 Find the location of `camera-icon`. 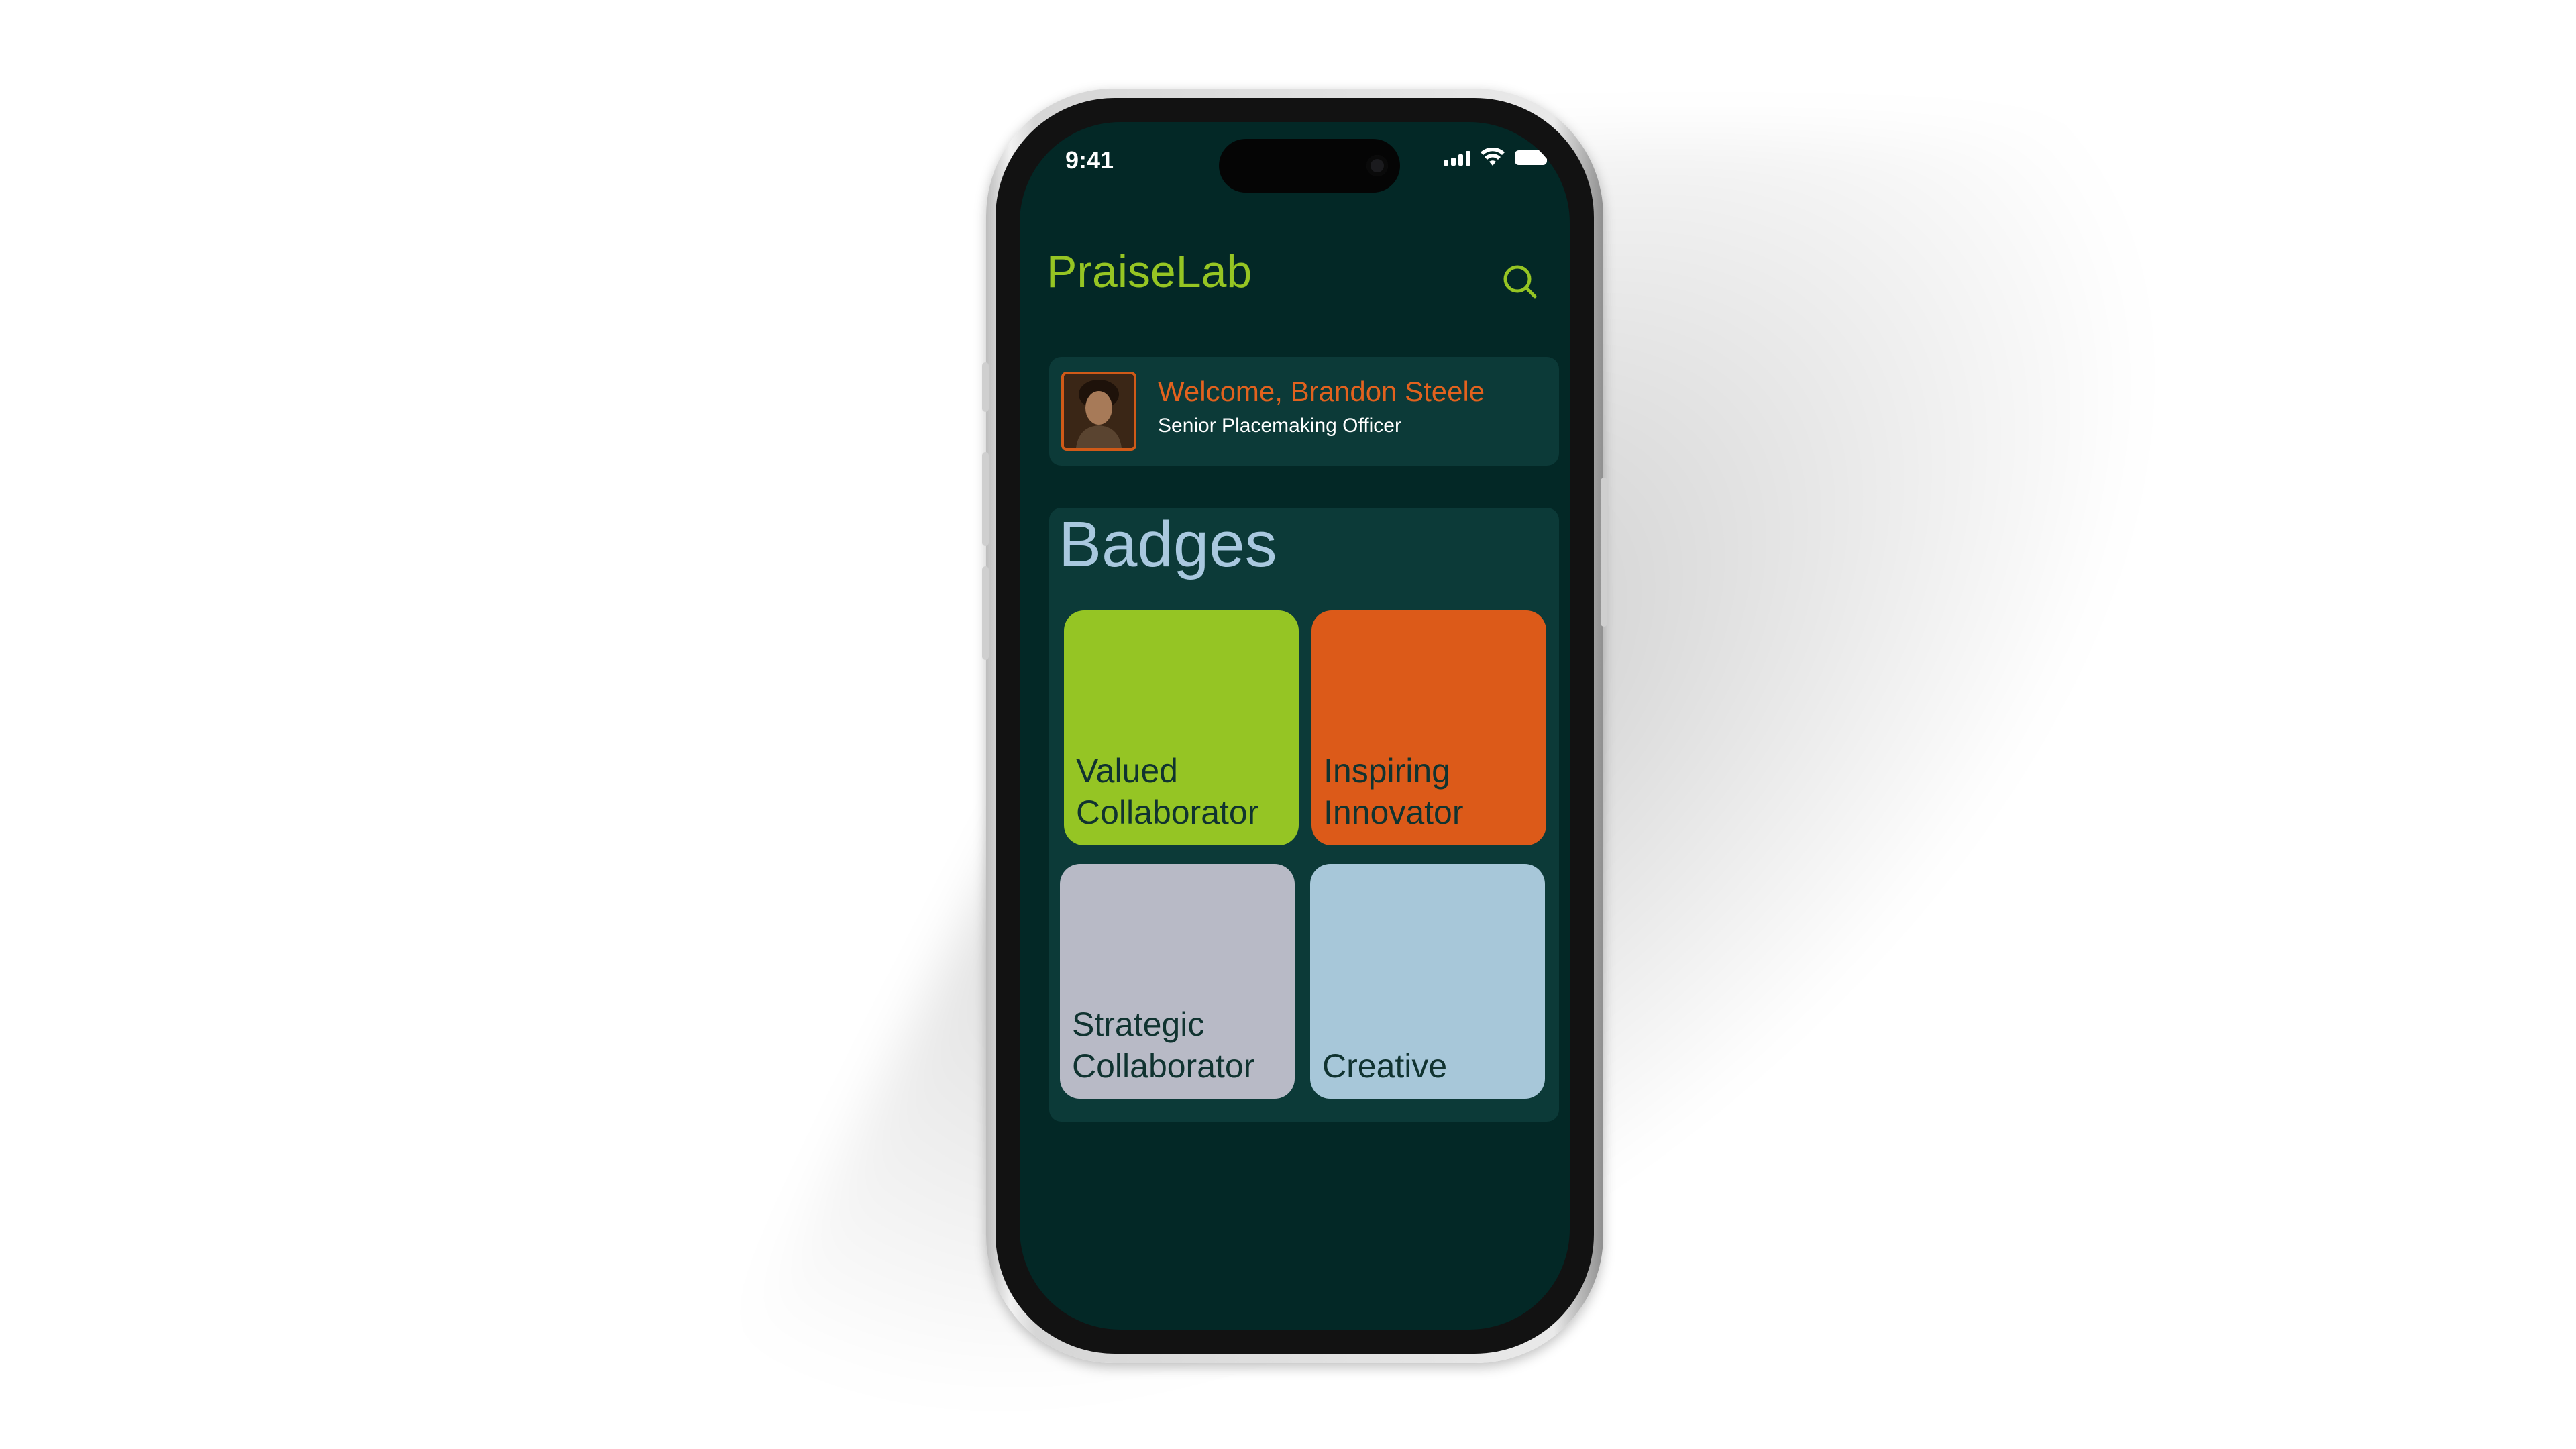

camera-icon is located at coordinates (1377, 165).